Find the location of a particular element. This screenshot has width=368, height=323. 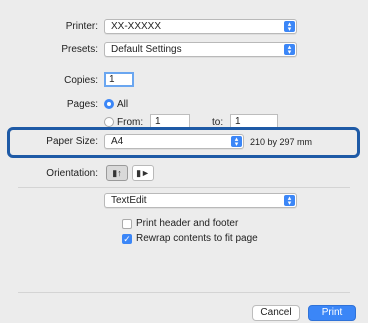

print-button: Print is located at coordinates (332, 313).